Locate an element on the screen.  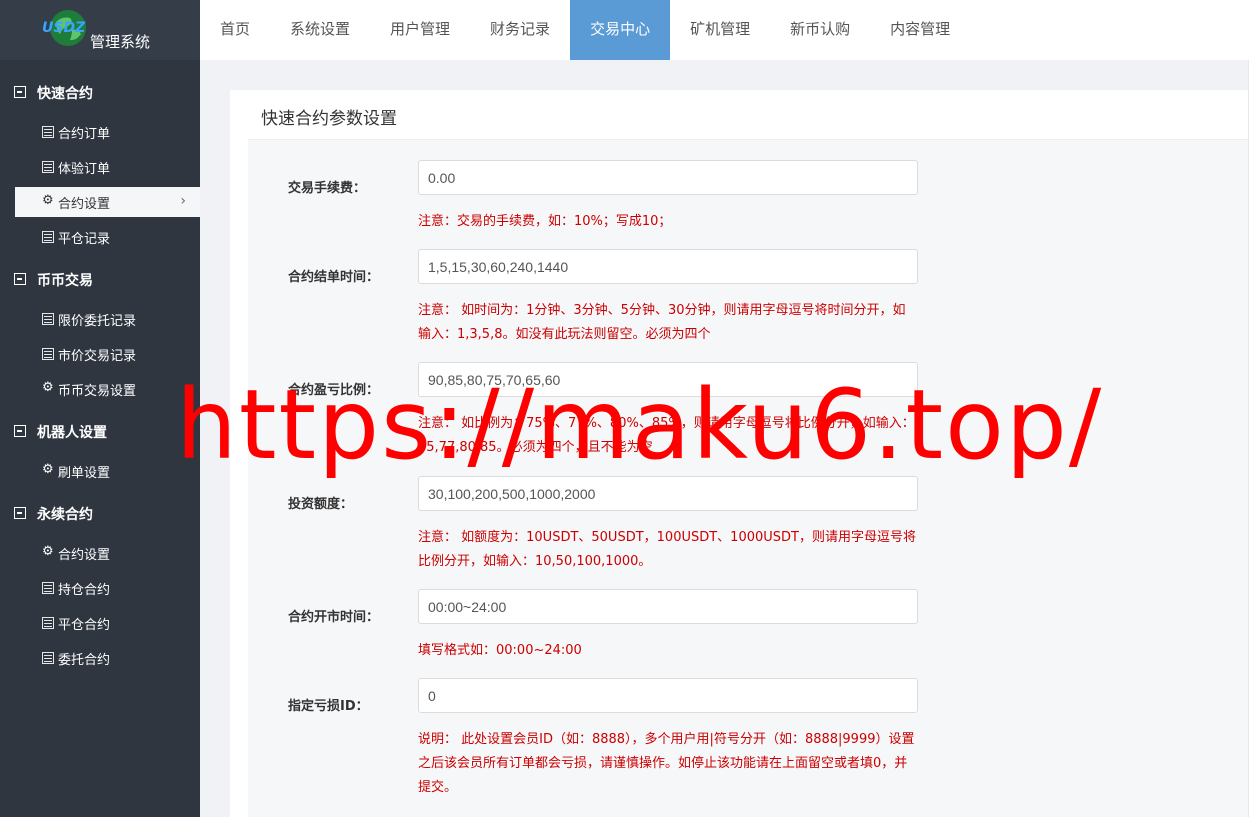
sidebar-item-coin-trading-settings: ⚙ 币币交易设置 is located at coordinates (107, 389).